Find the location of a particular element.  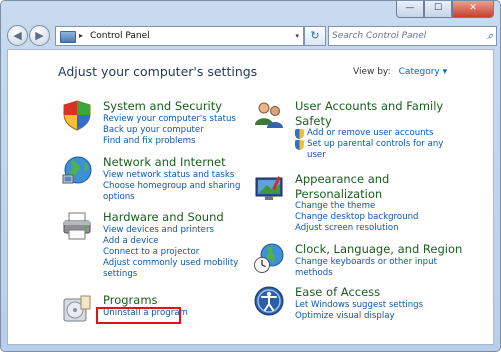

link-choose-homegroup: Choose homegroup and sharing is located at coordinates (171, 186).